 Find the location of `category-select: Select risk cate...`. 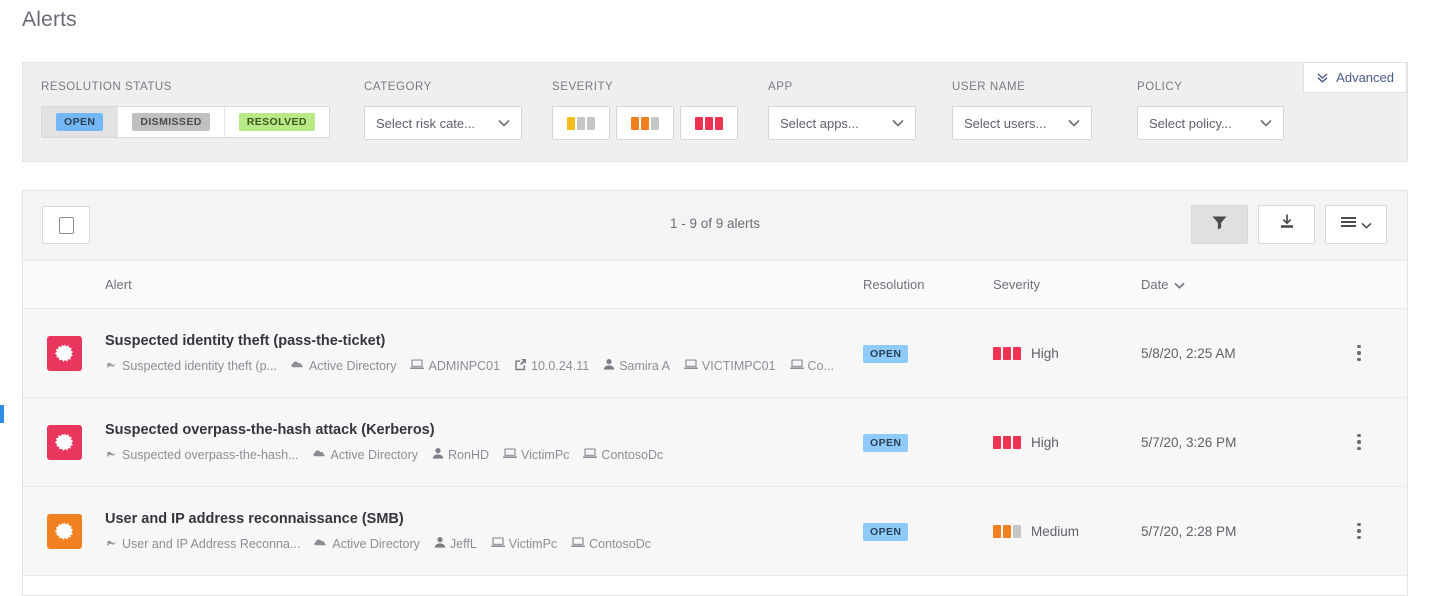

category-select: Select risk cate... is located at coordinates (443, 123).